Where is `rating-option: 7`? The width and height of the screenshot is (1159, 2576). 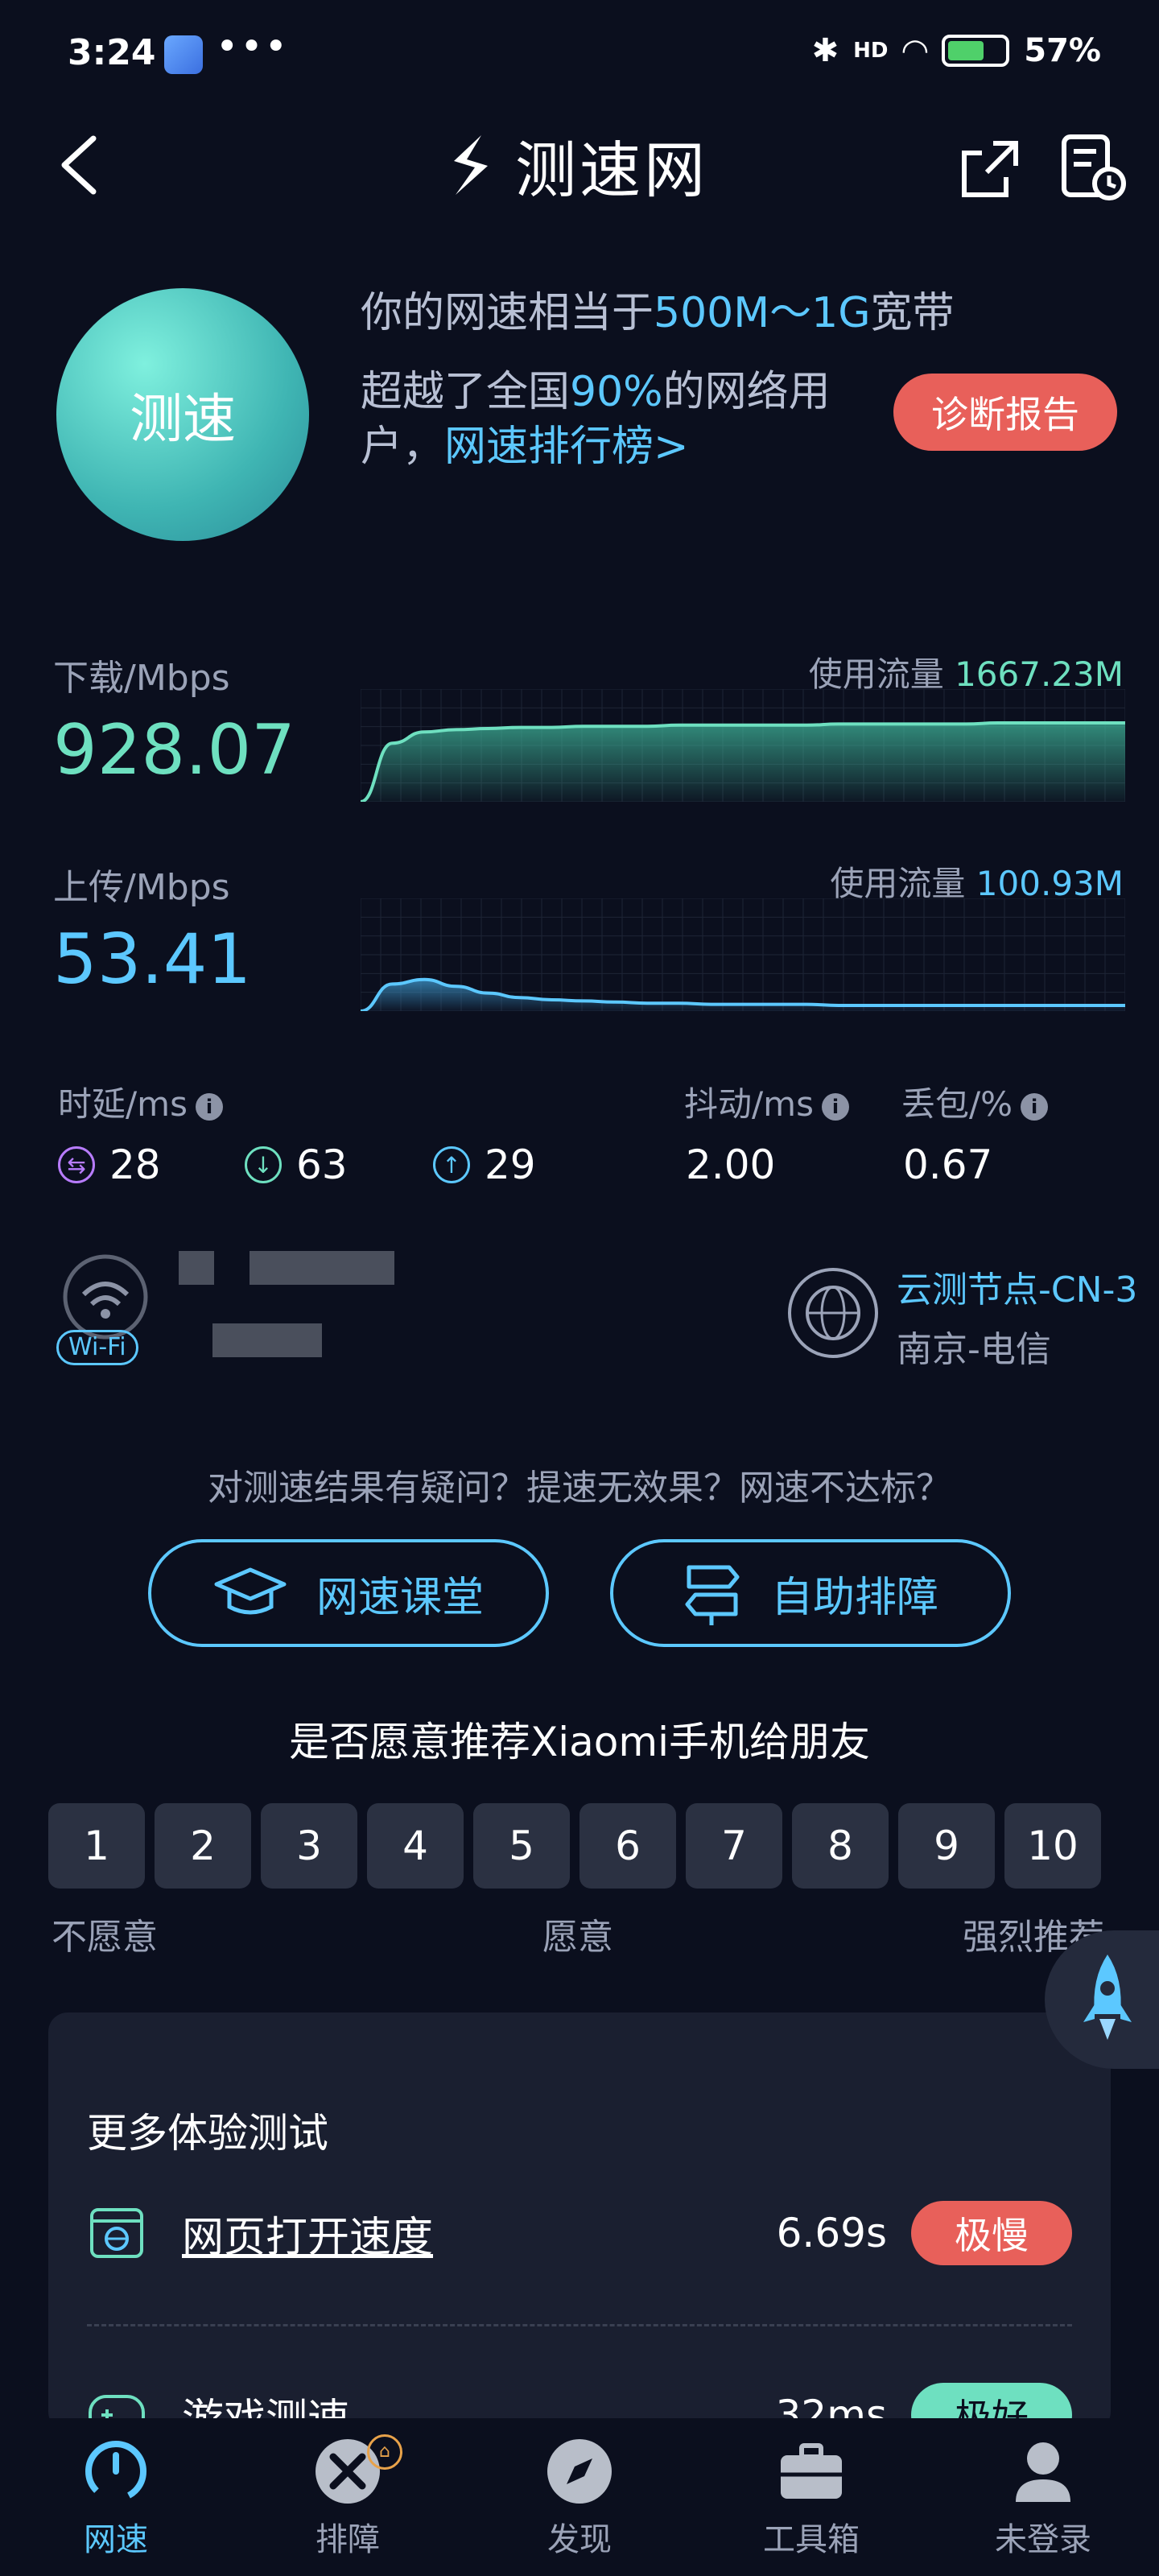
rating-option: 7 is located at coordinates (734, 1846).